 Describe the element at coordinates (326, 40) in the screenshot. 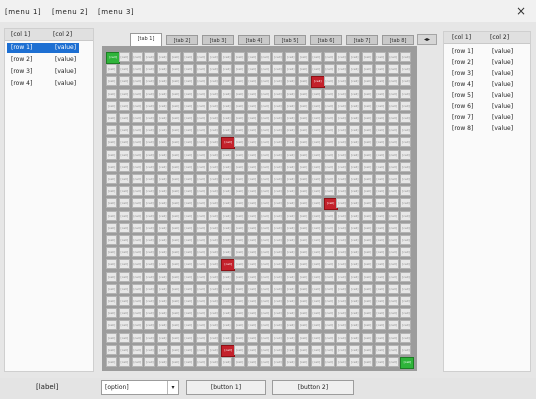

I see `tab-6: [tab 6]` at that location.